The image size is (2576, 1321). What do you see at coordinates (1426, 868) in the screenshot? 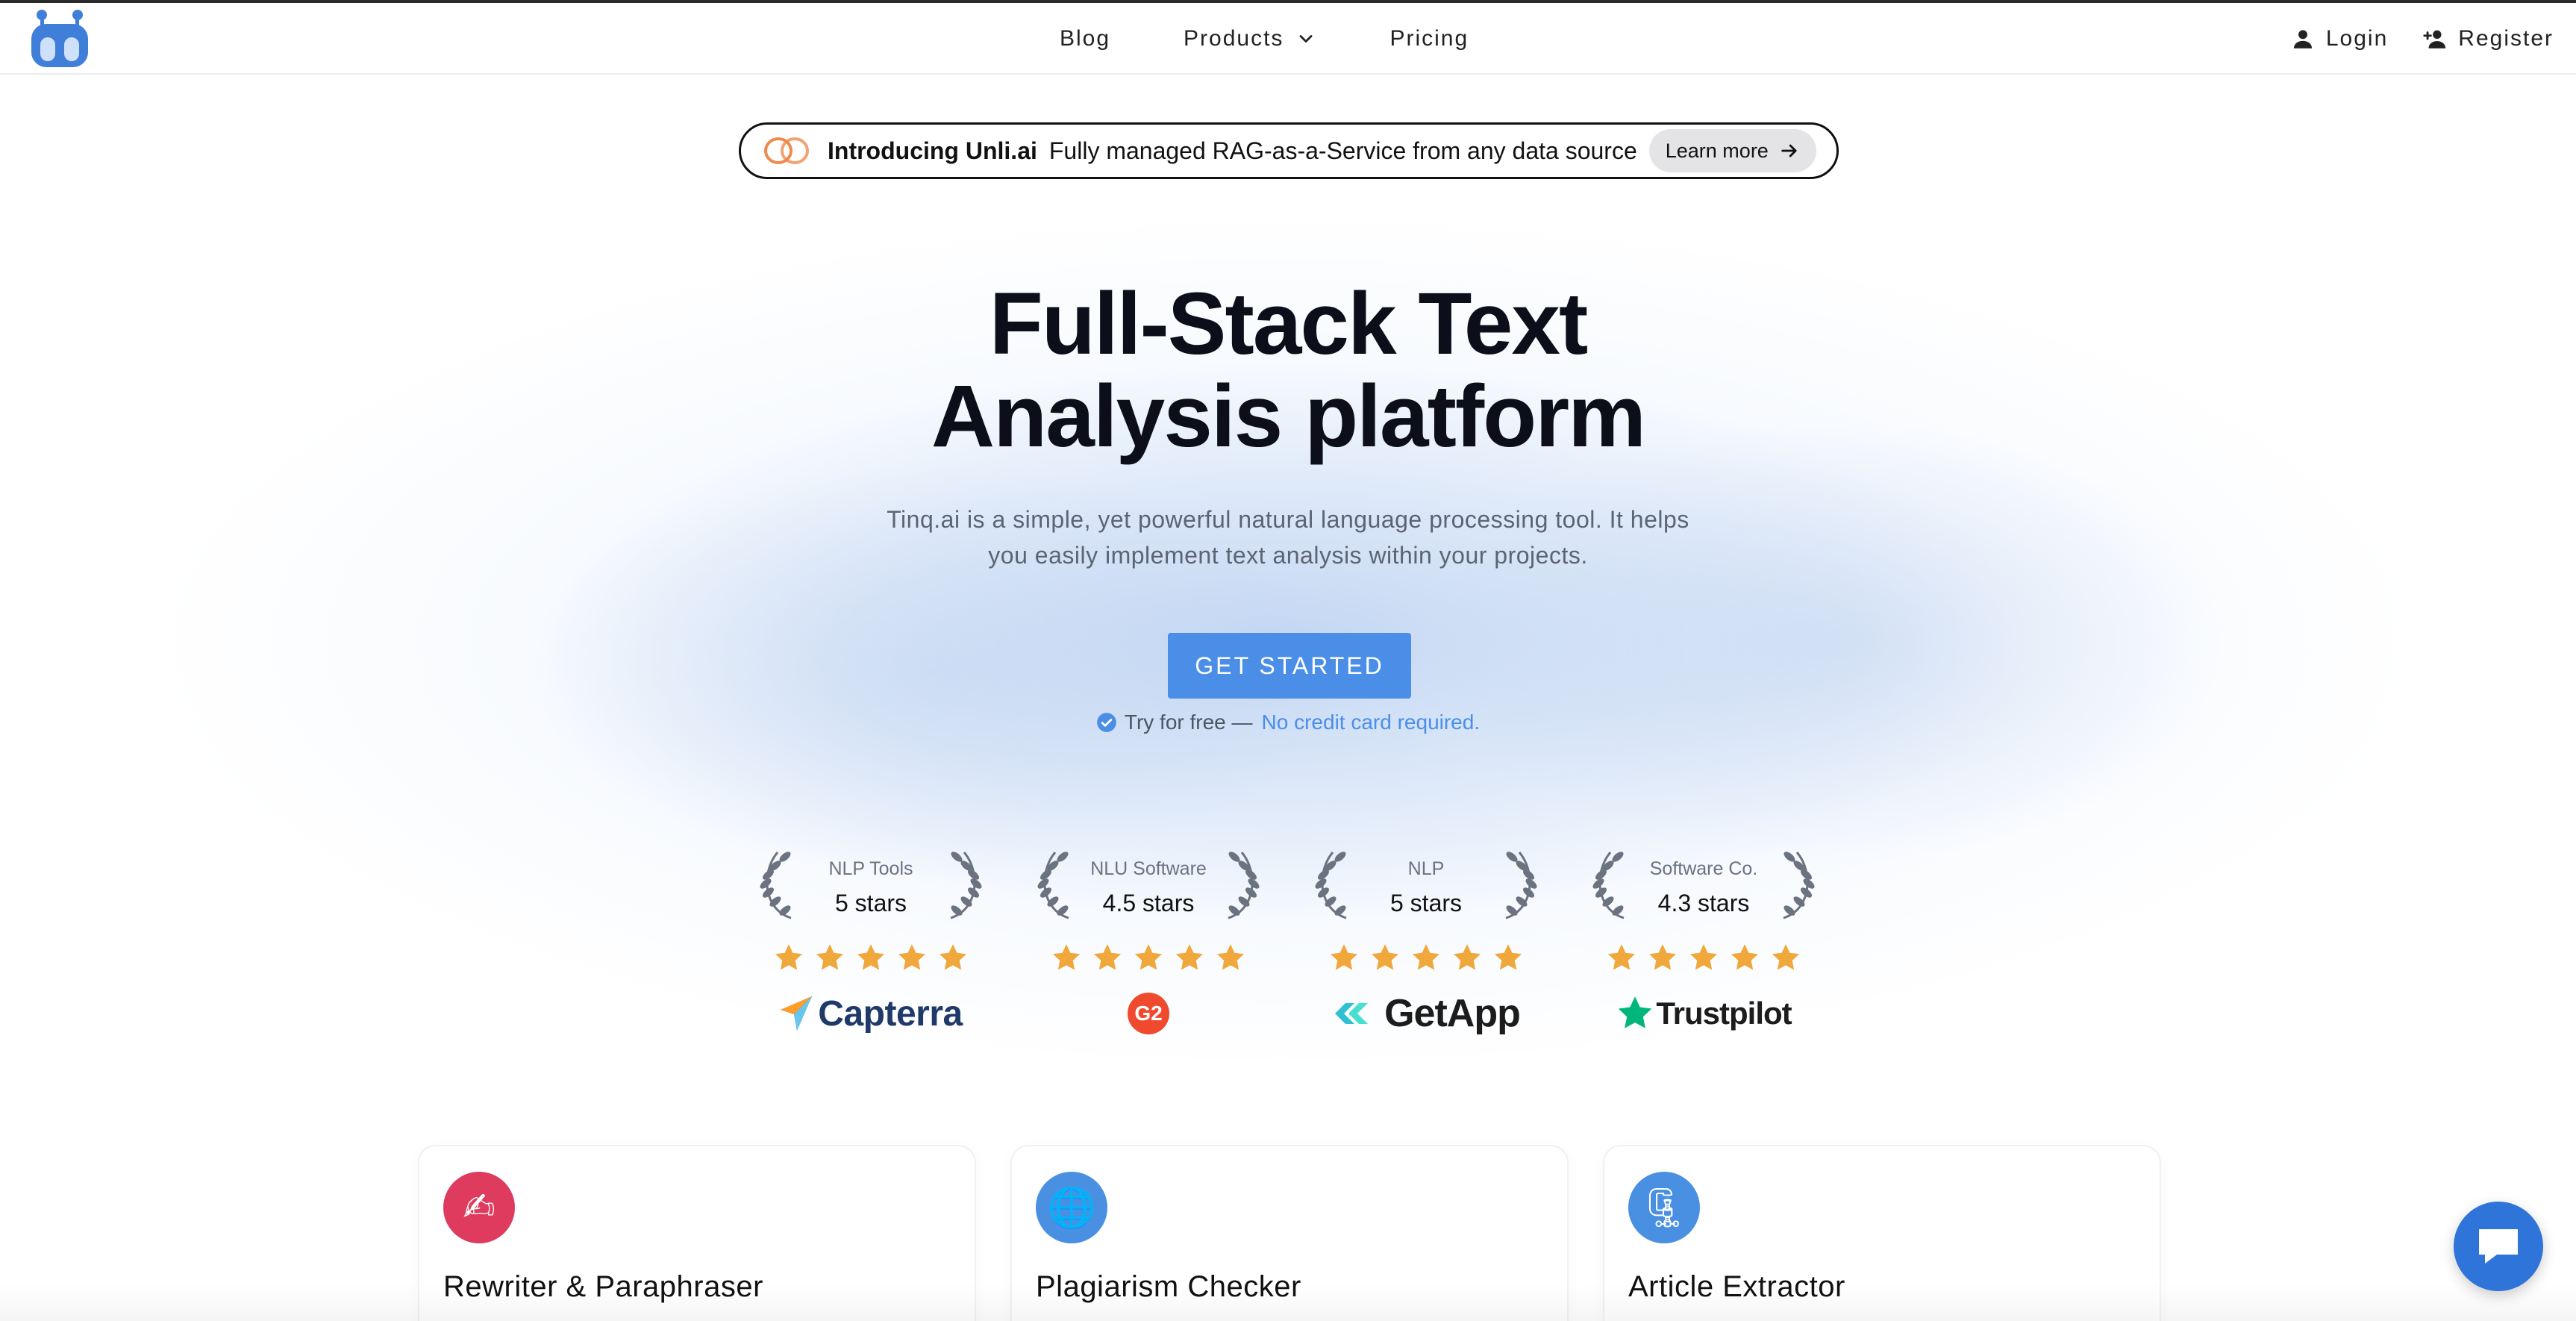
I see `award-category: NLP` at bounding box center [1426, 868].